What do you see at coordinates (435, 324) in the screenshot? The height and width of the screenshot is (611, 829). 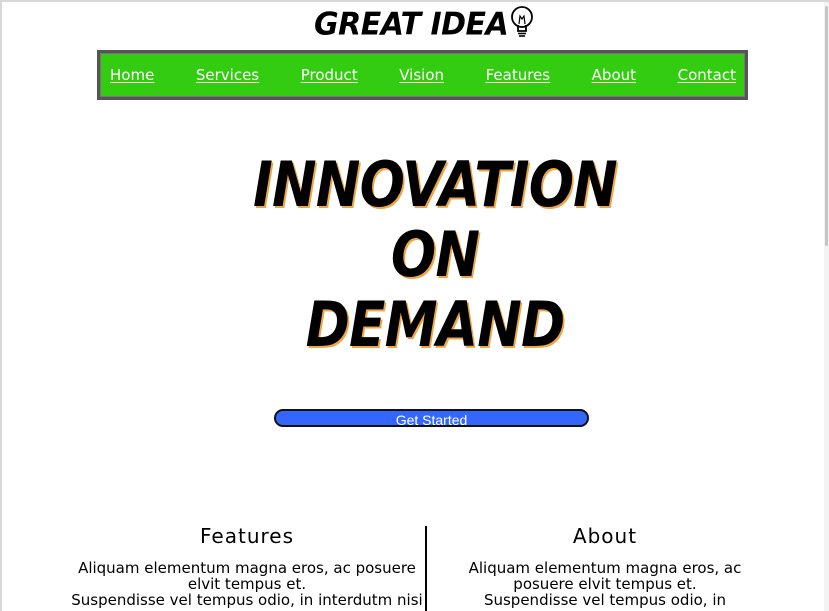 I see `hero-line-3: DEMAND` at bounding box center [435, 324].